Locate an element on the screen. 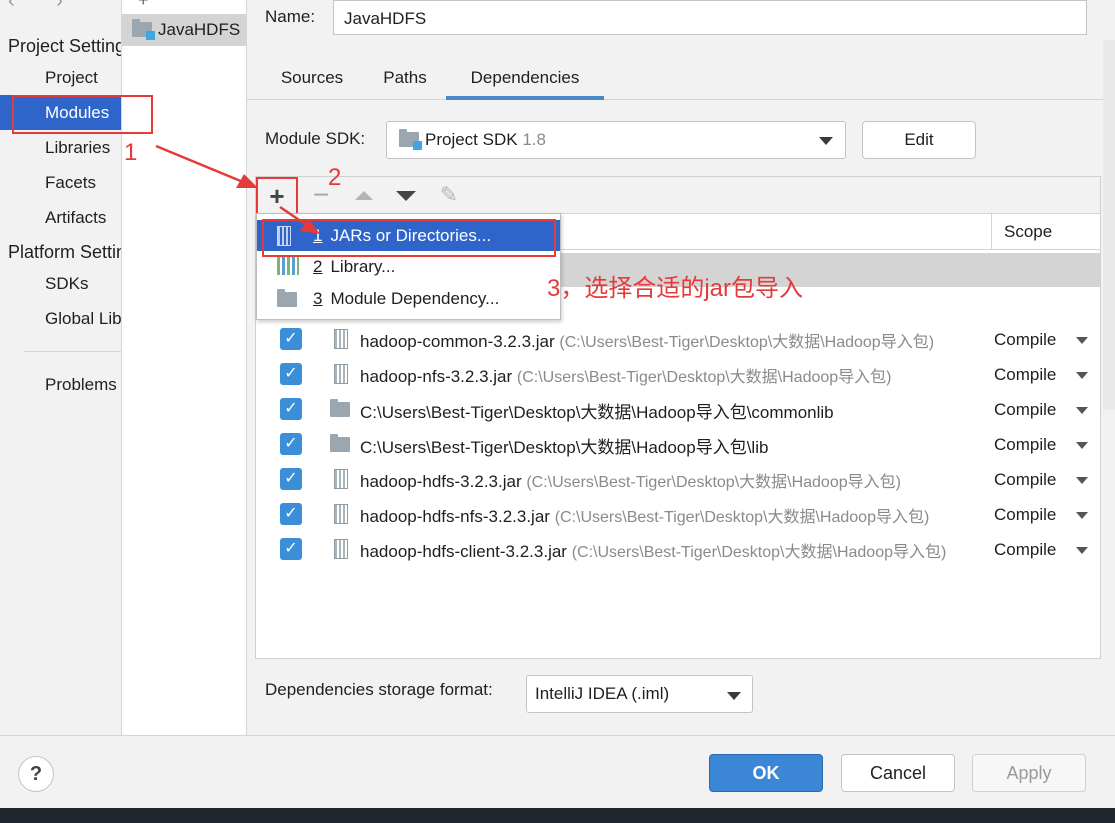 Image resolution: width=1115 pixels, height=823 pixels. dependencies-toolbar: + − ✎ is located at coordinates (678, 196).